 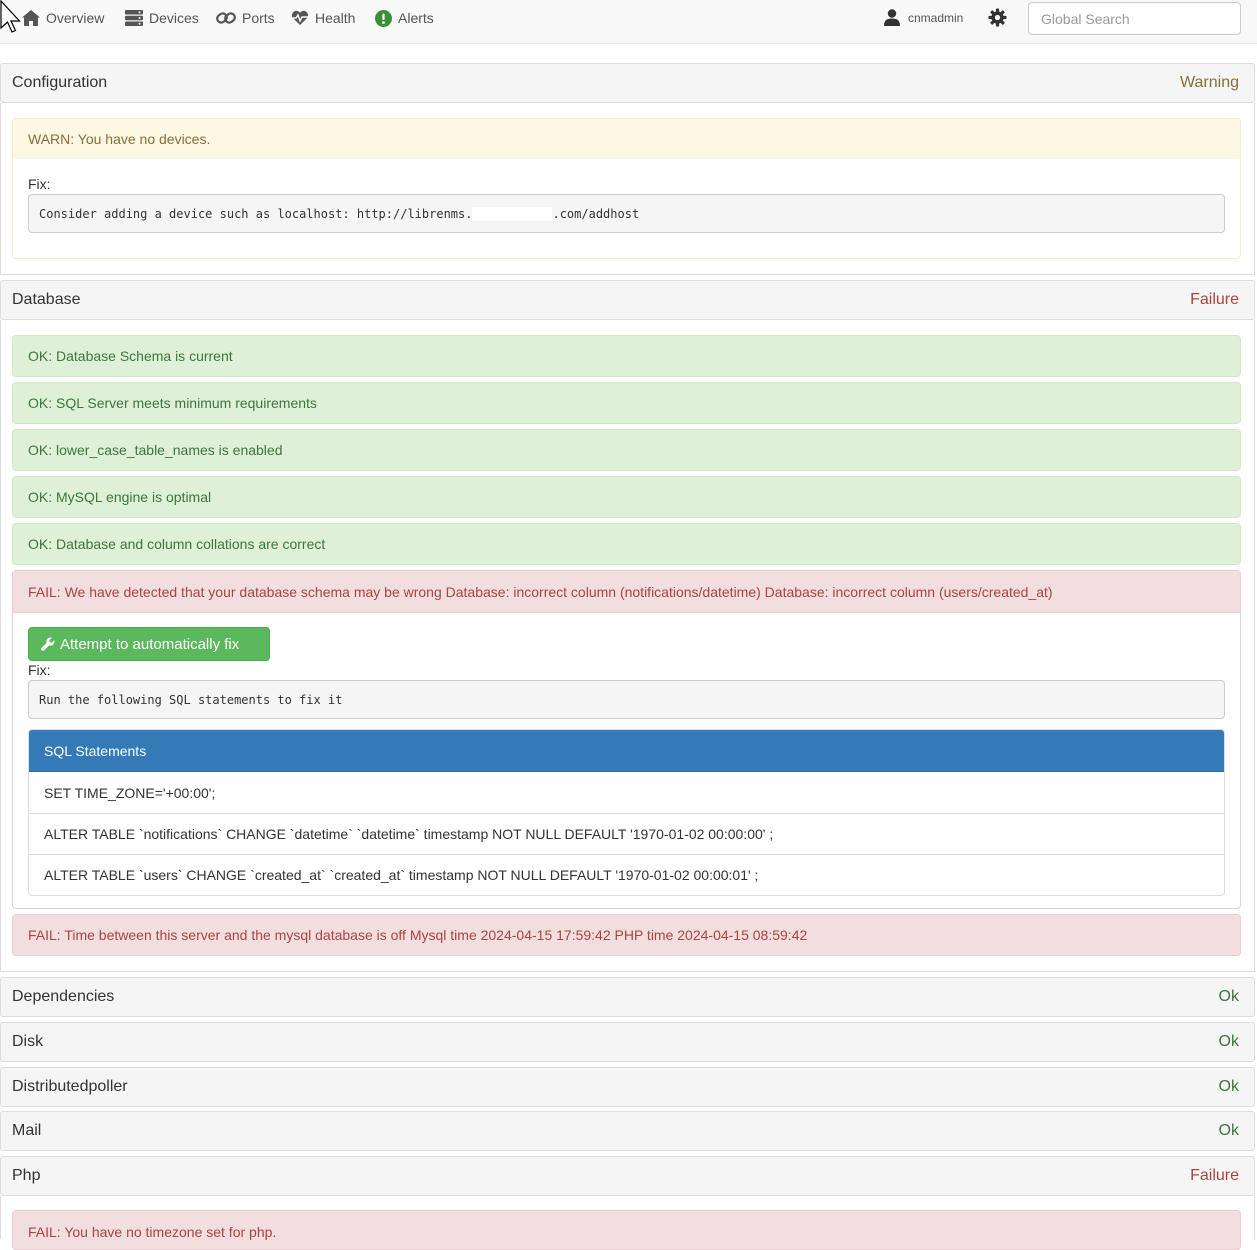 What do you see at coordinates (626, 751) in the screenshot?
I see `sql-statements-title: SQL Statements` at bounding box center [626, 751].